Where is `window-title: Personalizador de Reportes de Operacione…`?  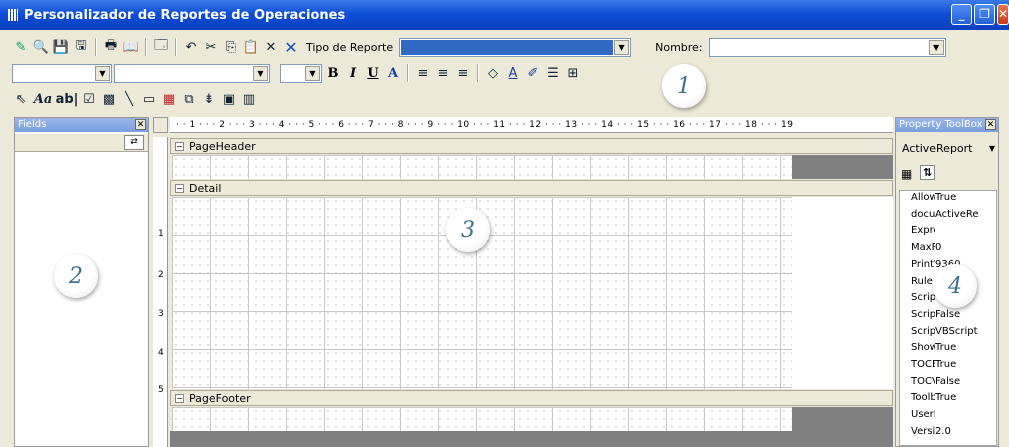
window-title: Personalizador de Reportes de Operacione… is located at coordinates (185, 15).